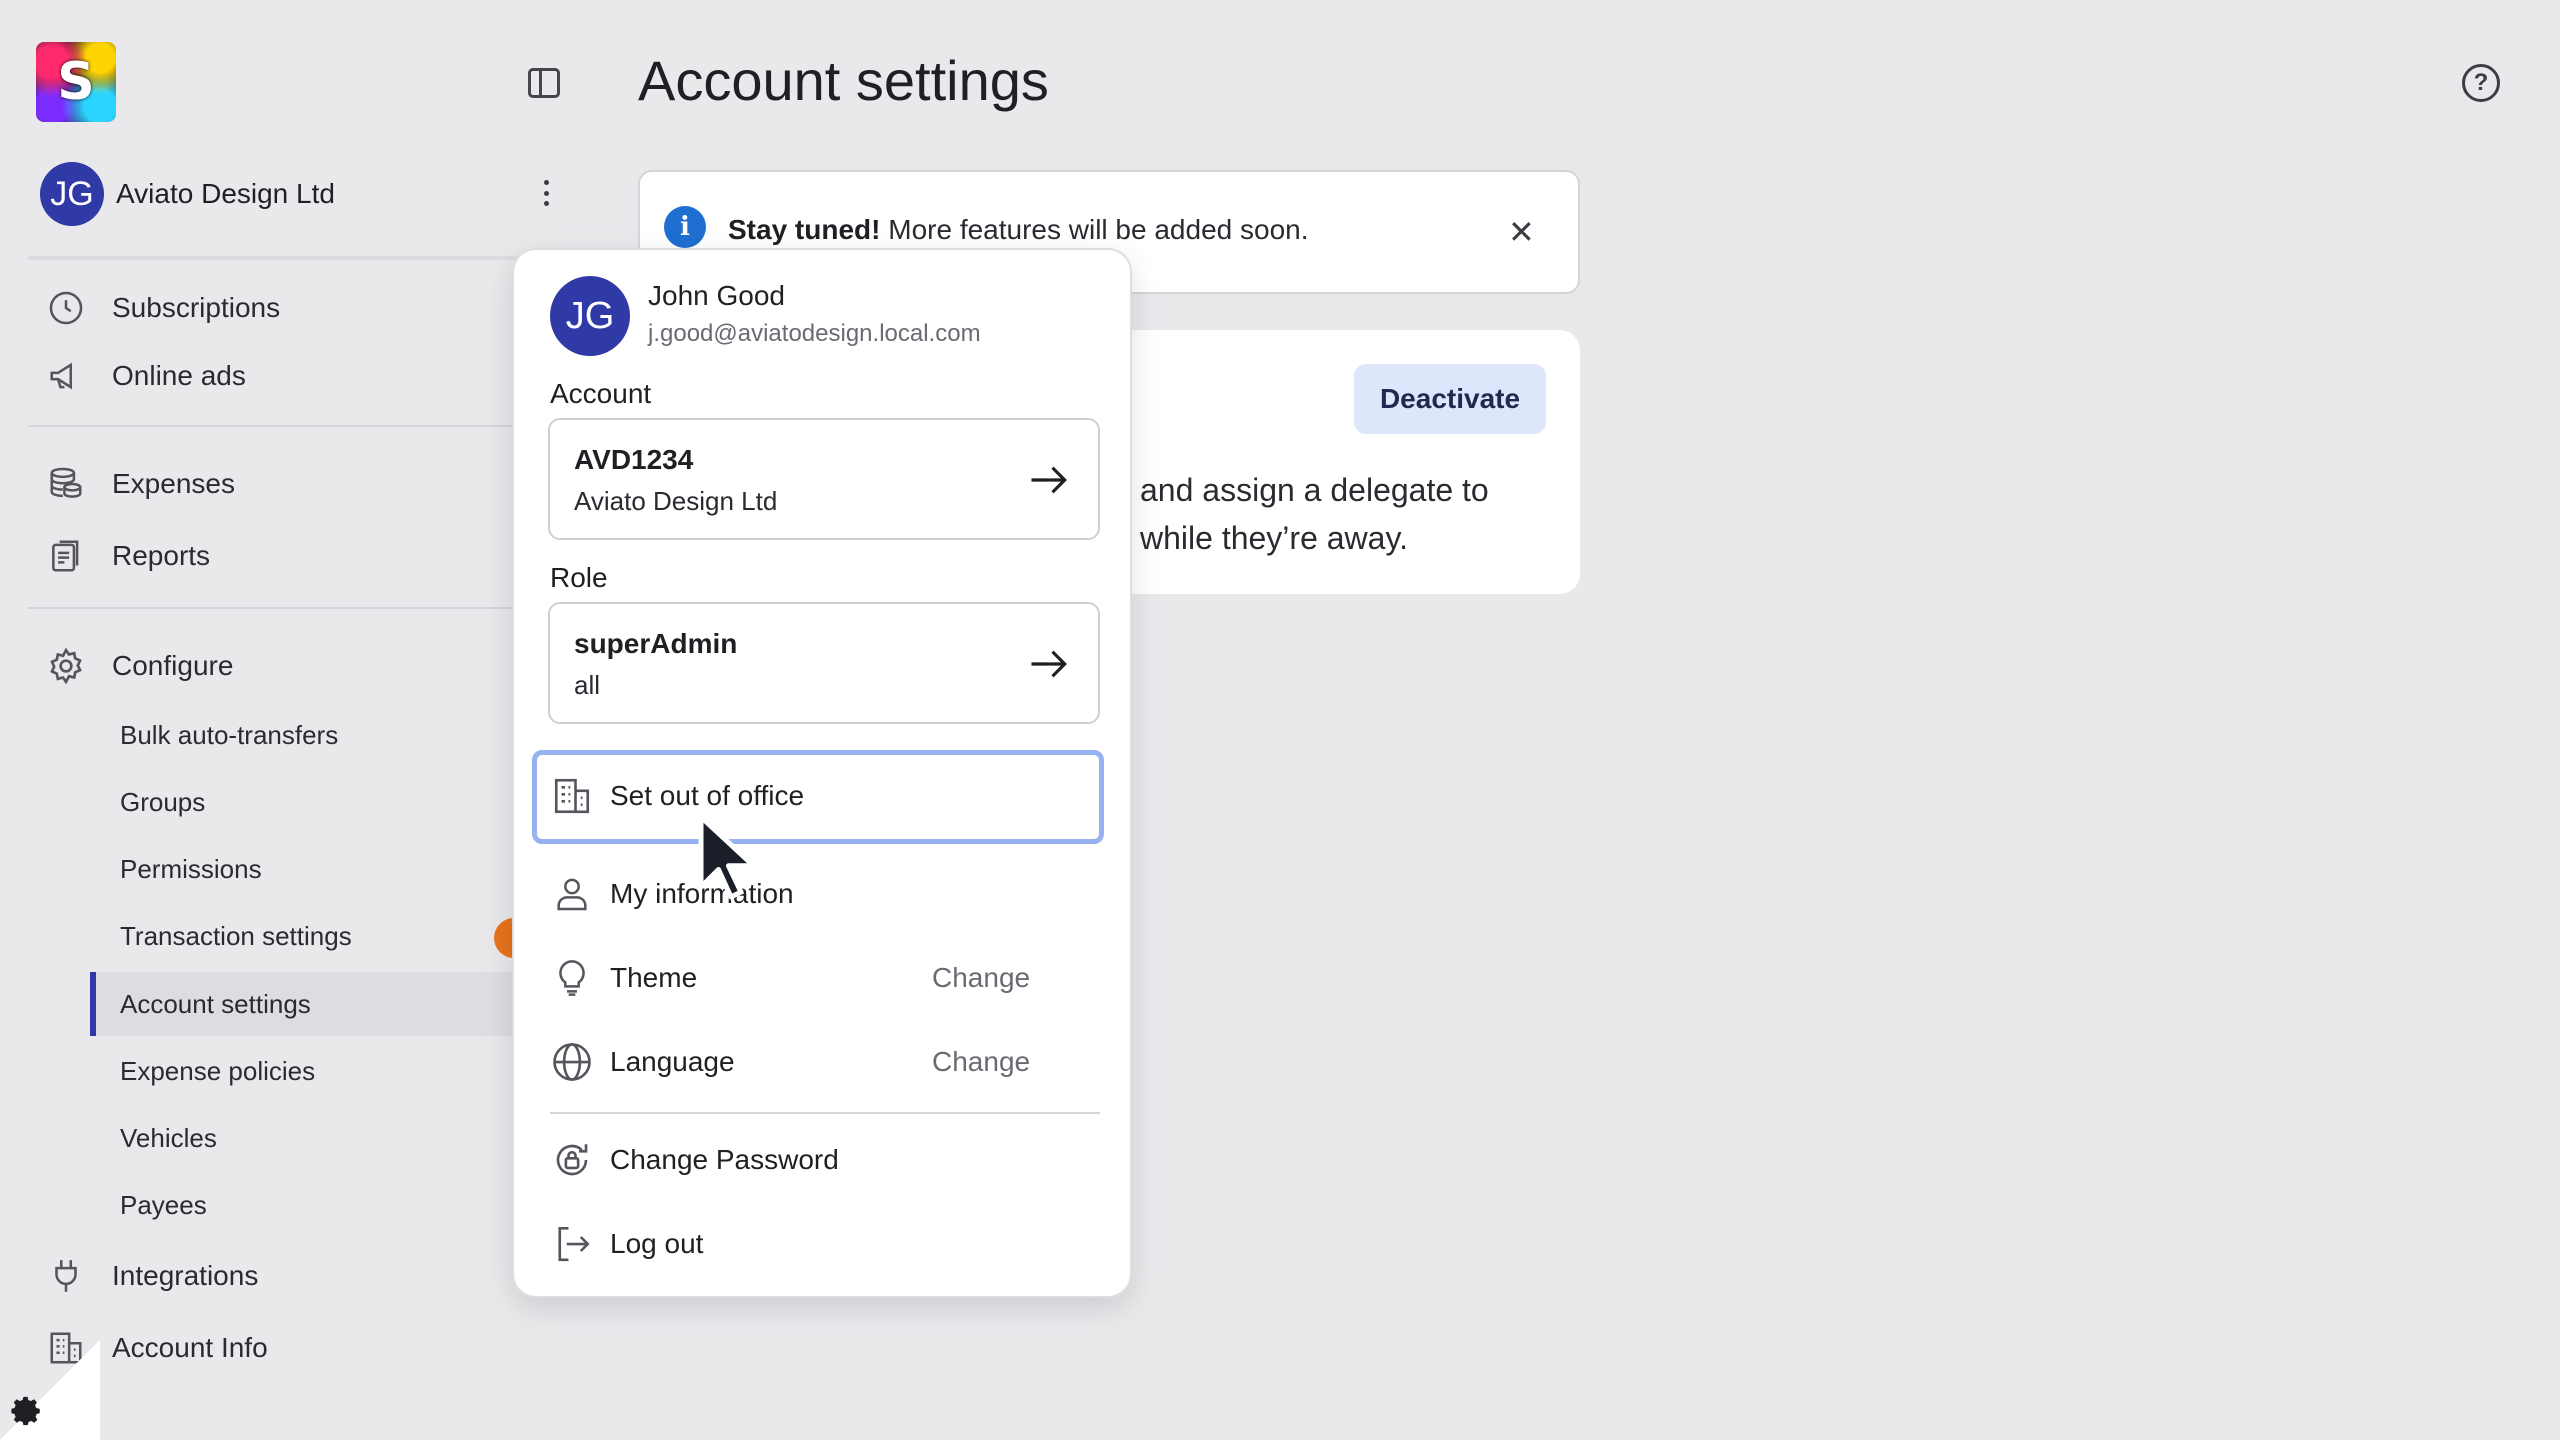  Describe the element at coordinates (731, 859) in the screenshot. I see `mouse-cursor-icon` at that location.